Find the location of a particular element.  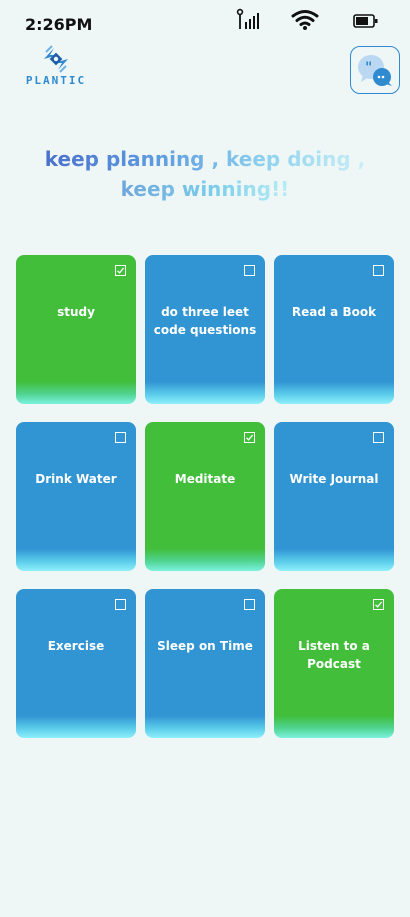

task-label: Listen to a Podcast is located at coordinates (334, 655).